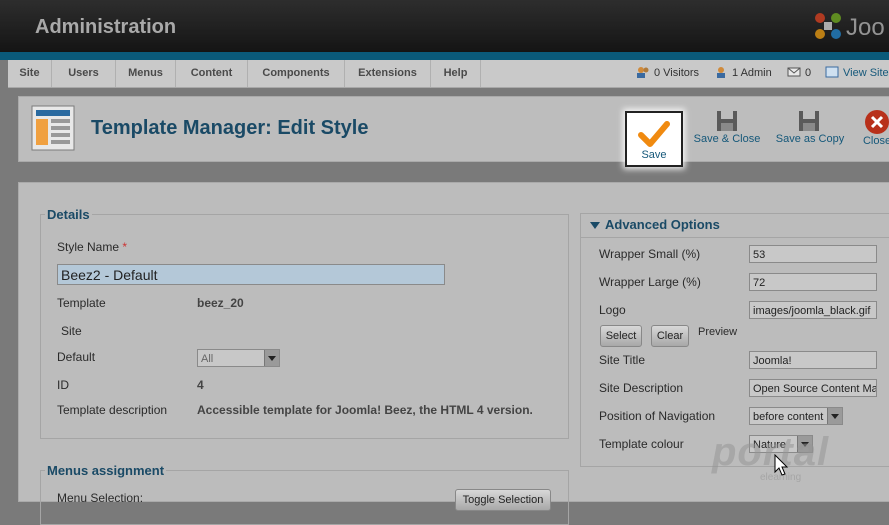 Image resolution: width=889 pixels, height=525 pixels. Describe the element at coordinates (813, 310) in the screenshot. I see `logo-input: images/joomla_black.gif` at that location.